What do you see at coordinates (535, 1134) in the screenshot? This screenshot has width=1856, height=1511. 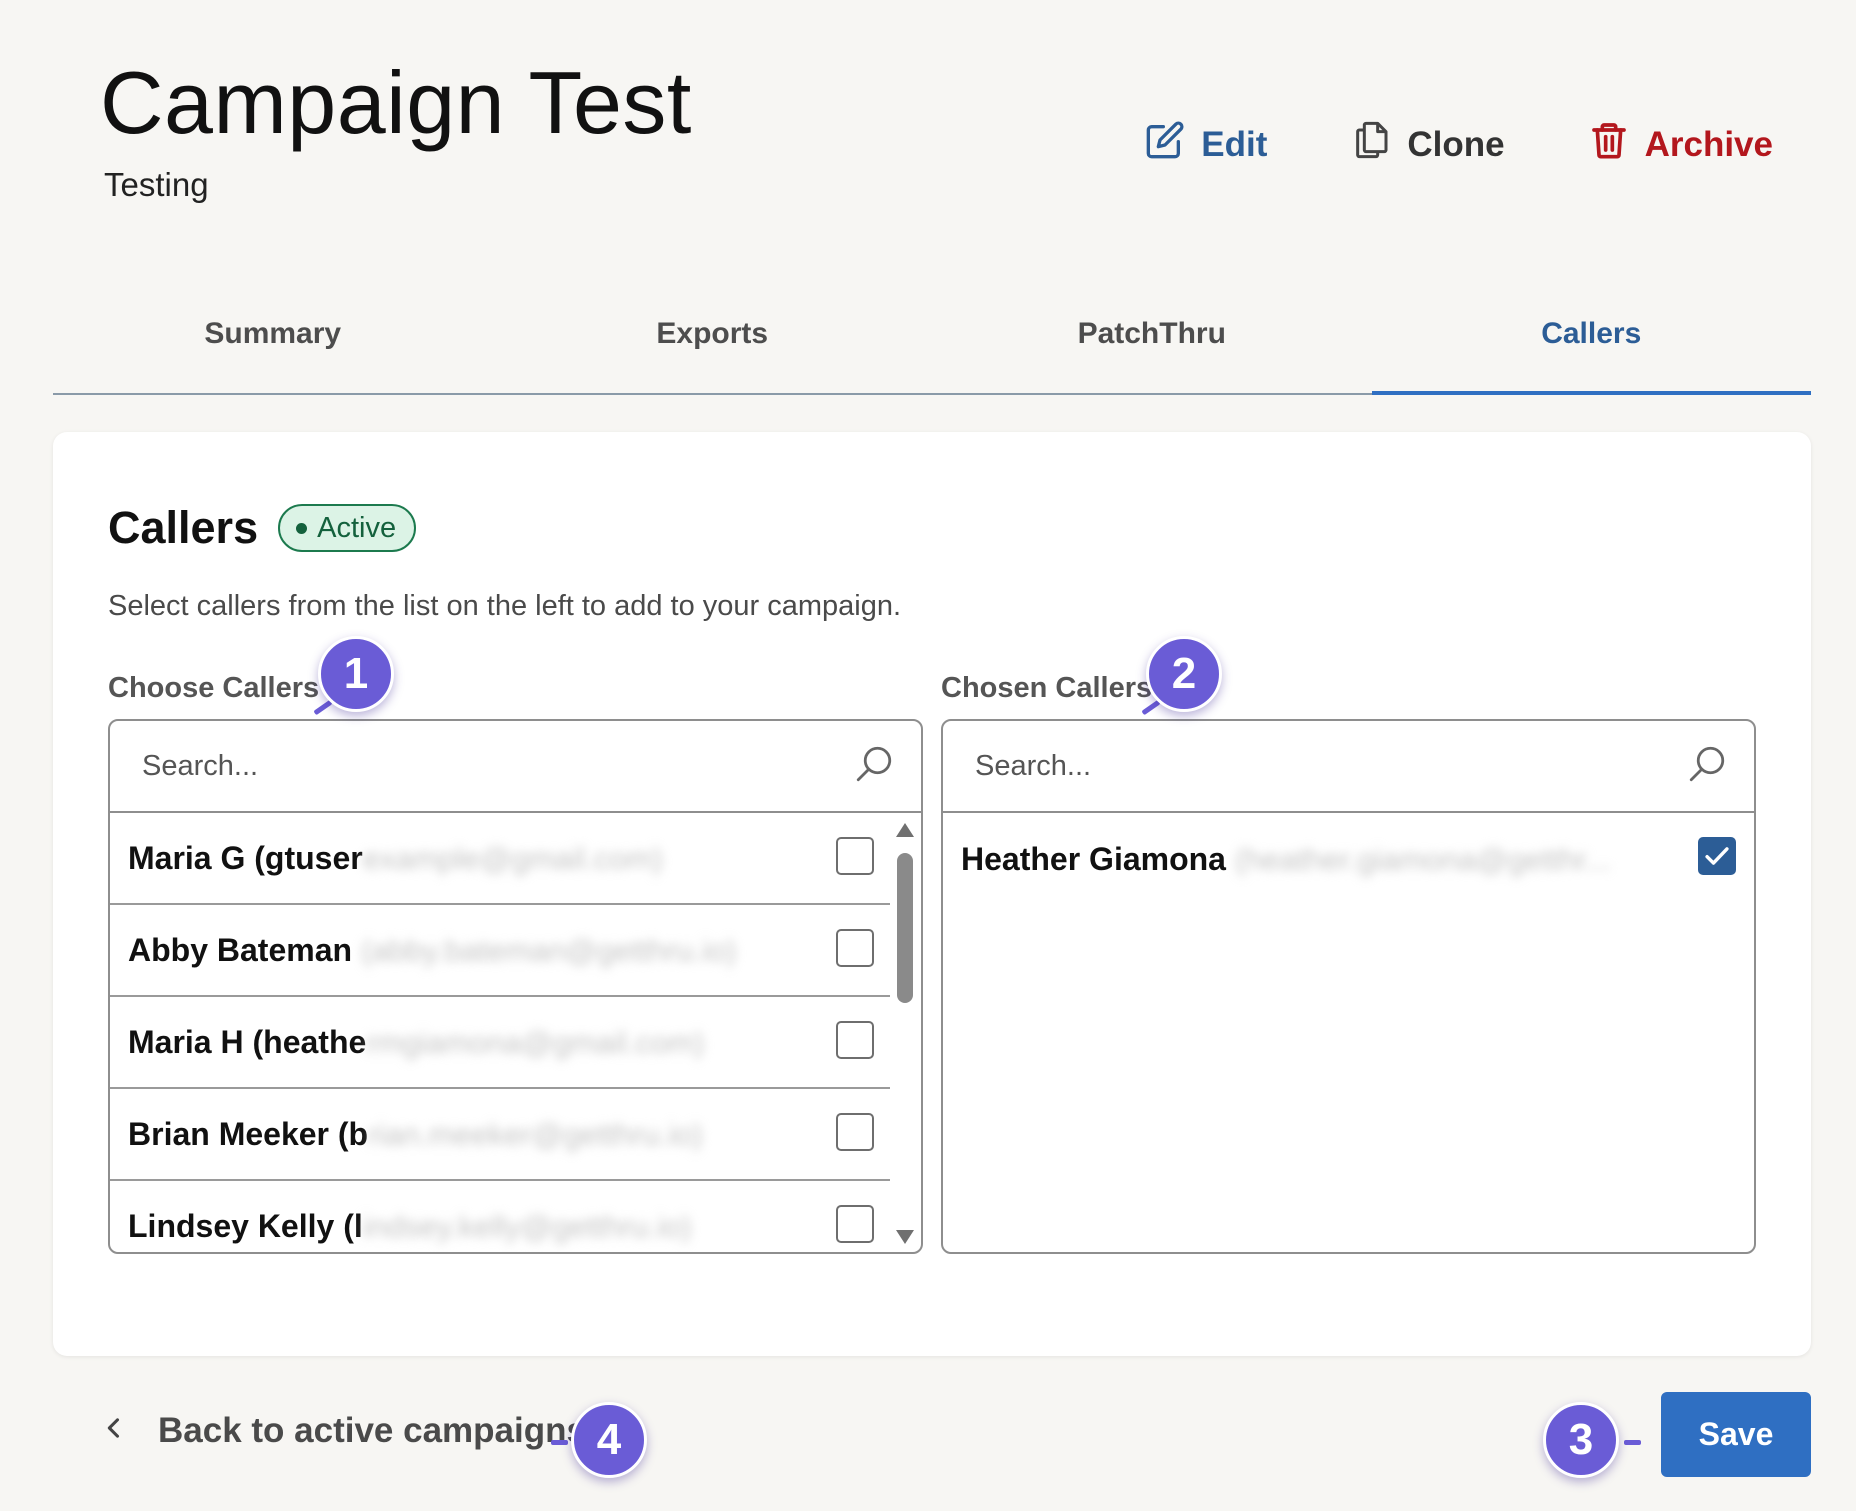 I see `obscured-email: rian.meeker@getthru.io)` at bounding box center [535, 1134].